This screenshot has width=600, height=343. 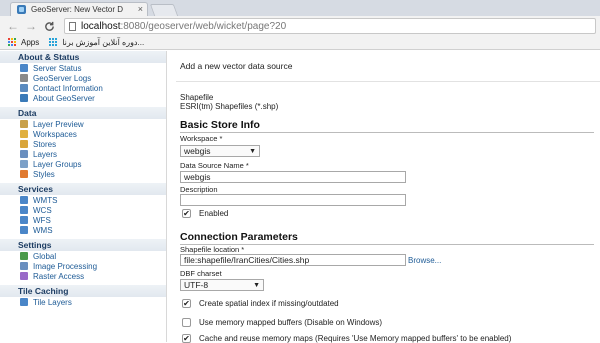 I want to click on sidebar-item-wcs: WCS, so click(x=83, y=210).